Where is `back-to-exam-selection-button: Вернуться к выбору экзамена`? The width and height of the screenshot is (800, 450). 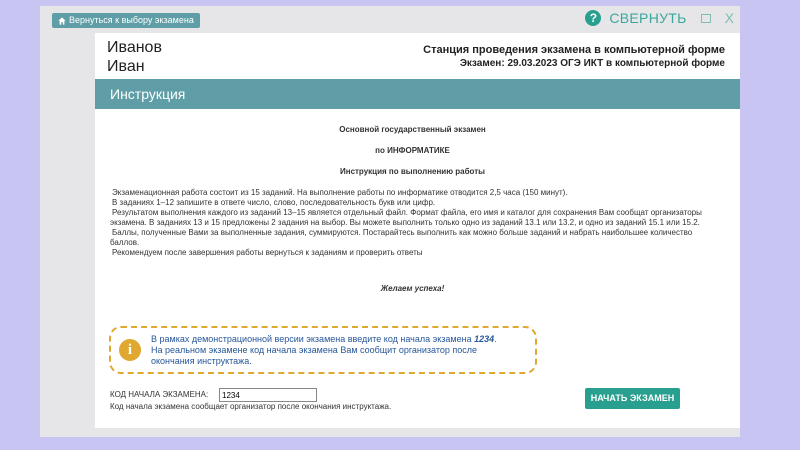 back-to-exam-selection-button: Вернуться к выбору экзамена is located at coordinates (126, 20).